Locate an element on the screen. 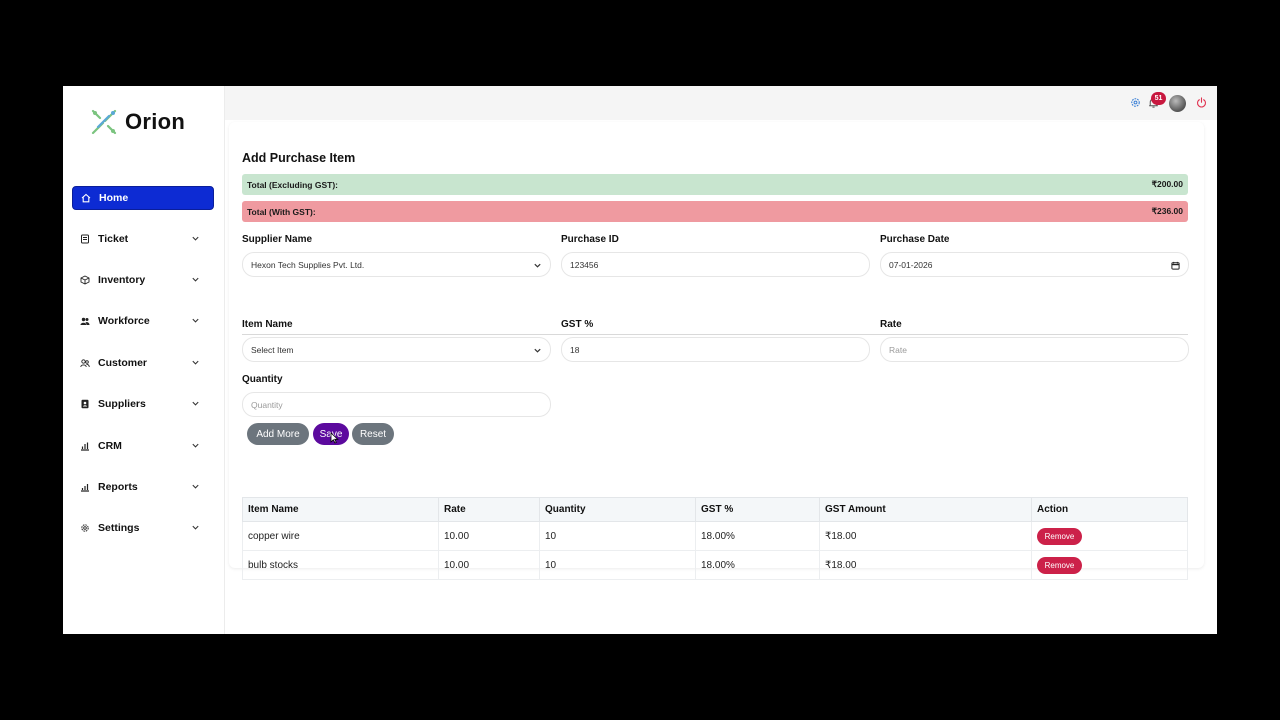 This screenshot has width=1280, height=720. column-header: GST % is located at coordinates (757, 509).